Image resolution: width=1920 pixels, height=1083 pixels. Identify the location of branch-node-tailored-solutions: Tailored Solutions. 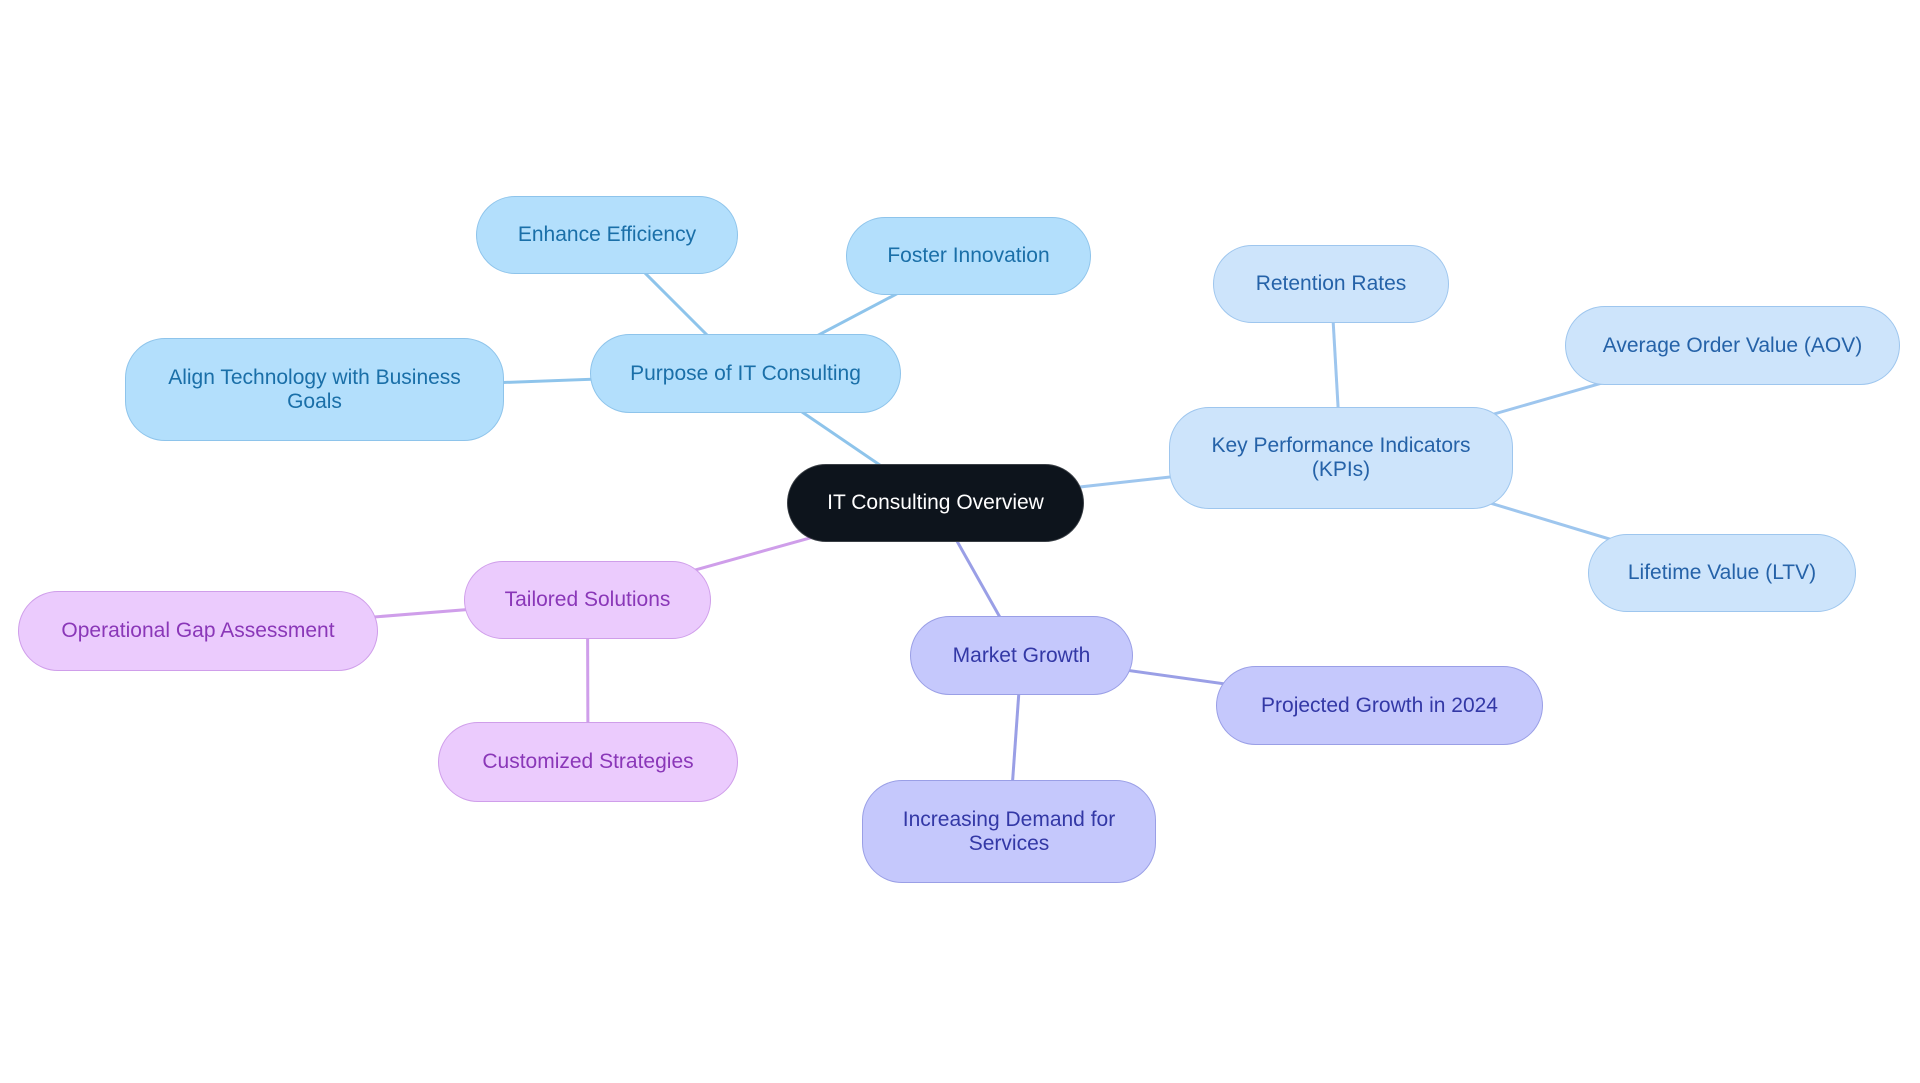
(587, 600).